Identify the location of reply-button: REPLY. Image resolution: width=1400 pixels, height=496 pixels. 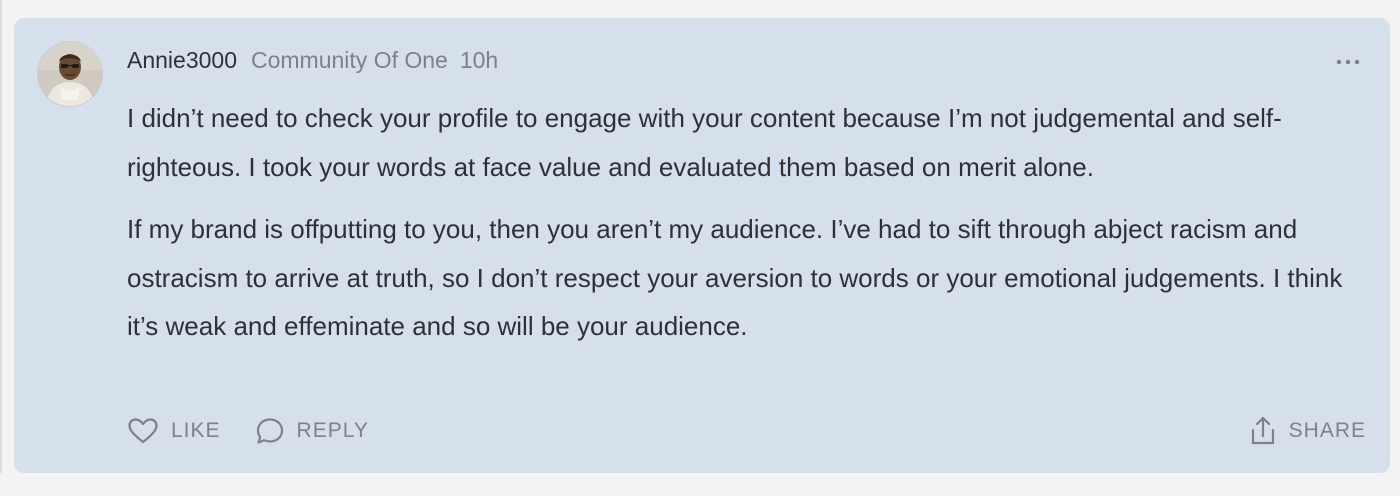
(312, 431).